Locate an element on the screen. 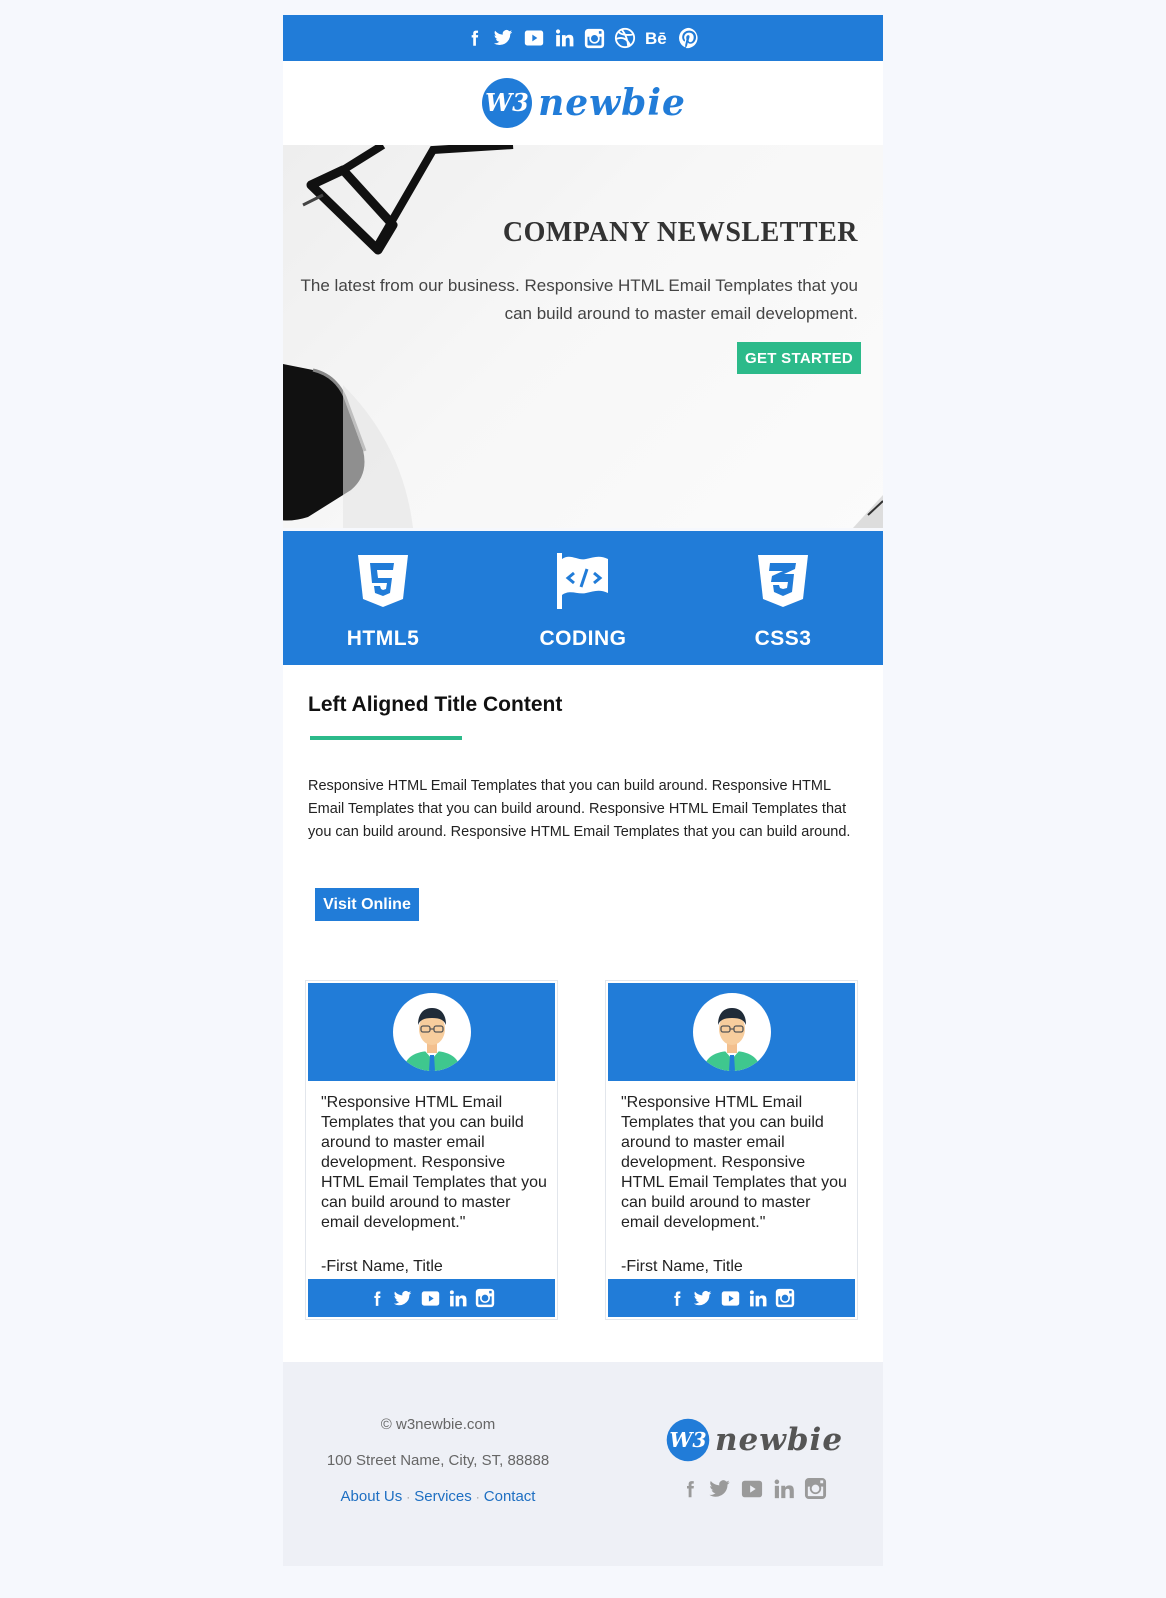 The height and width of the screenshot is (1598, 1166). footer-brand: W3 newbie is located at coordinates (754, 1458).